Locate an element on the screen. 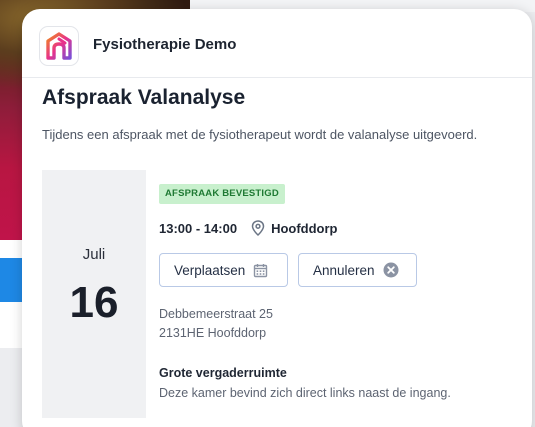 The image size is (535, 427). date-block: Juli 16 is located at coordinates (94, 294).